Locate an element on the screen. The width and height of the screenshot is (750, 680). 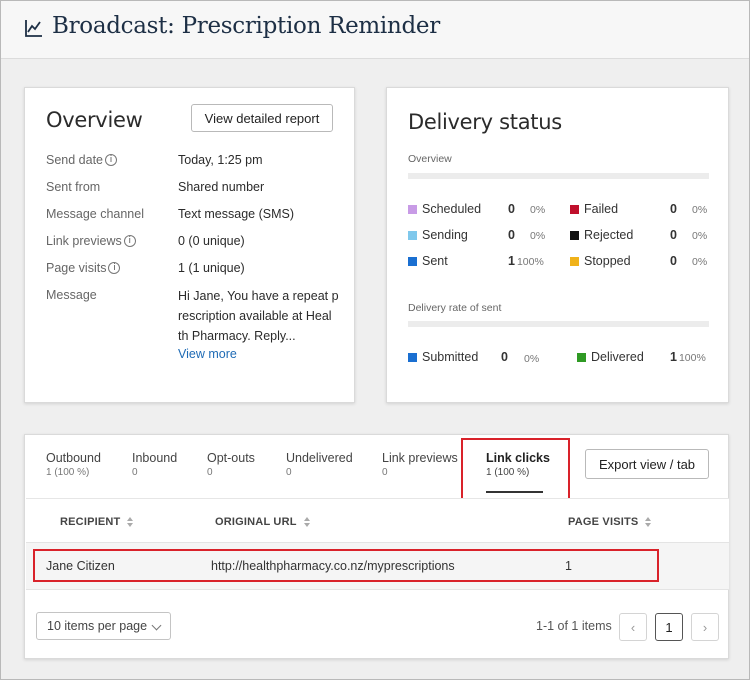
tab-link-previews: Link previews 0 is located at coordinates (420, 464).